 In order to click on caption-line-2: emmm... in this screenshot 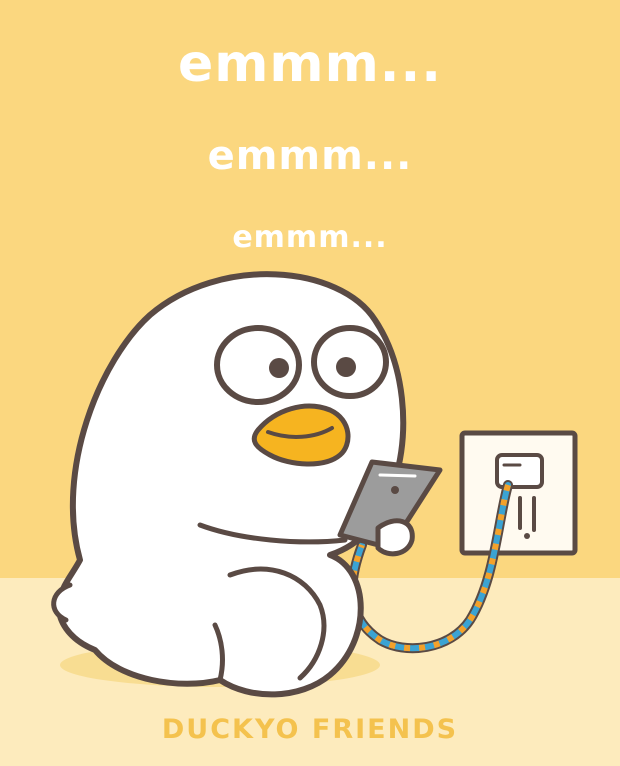, I will do `click(310, 156)`.